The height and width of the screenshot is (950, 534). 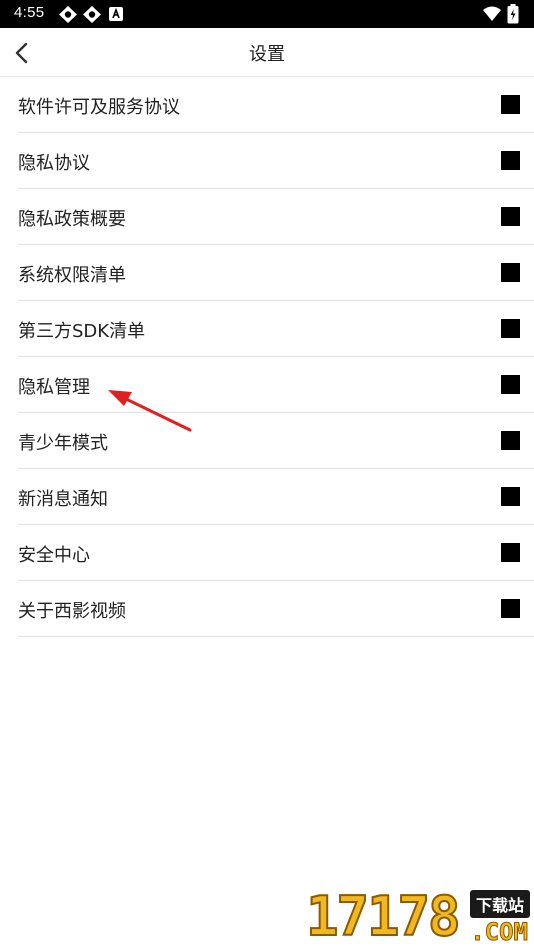 I want to click on annotation-arrow-icon, so click(x=150, y=411).